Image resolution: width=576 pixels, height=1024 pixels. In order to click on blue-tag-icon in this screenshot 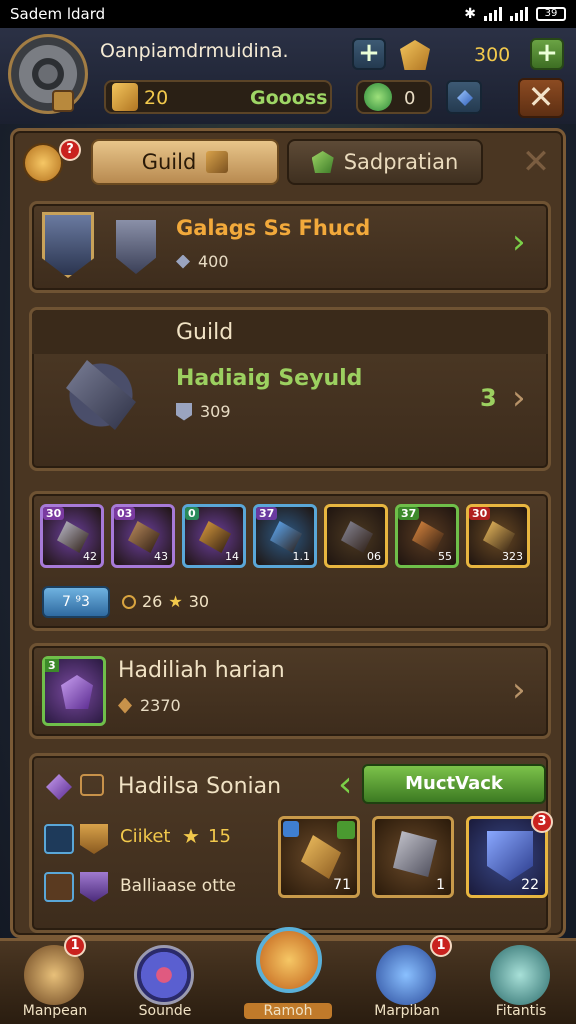, I will do `click(291, 829)`.